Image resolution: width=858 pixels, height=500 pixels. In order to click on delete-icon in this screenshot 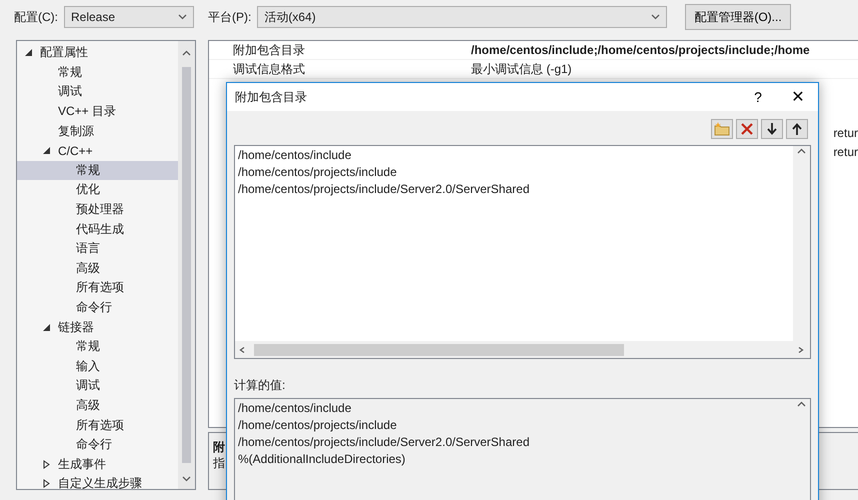, I will do `click(747, 129)`.